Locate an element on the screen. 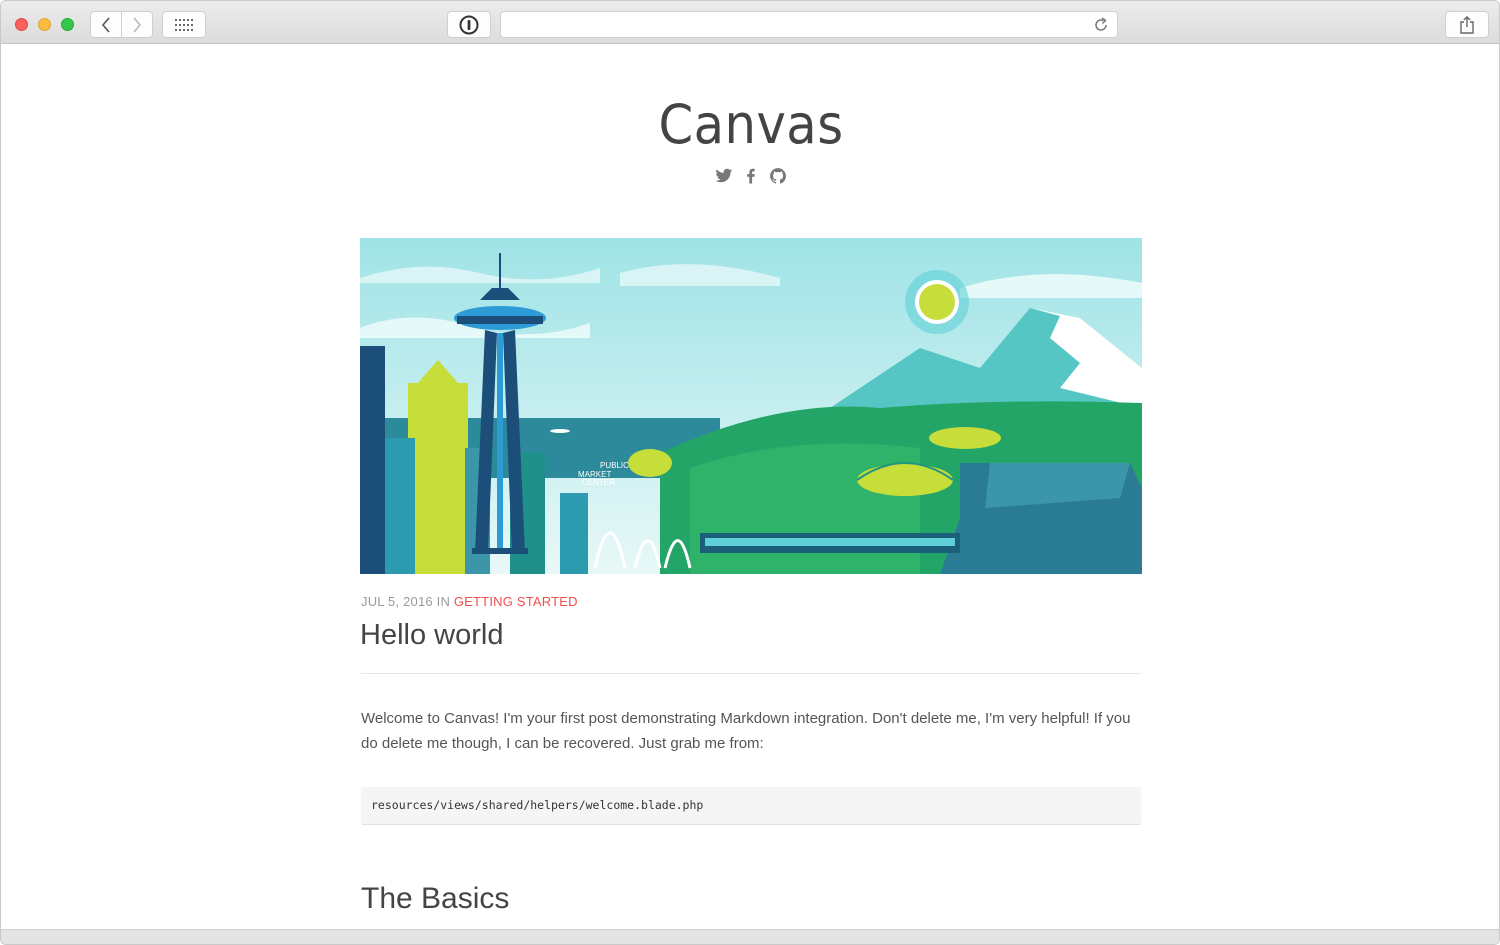 This screenshot has width=1500, height=945. site-title: Canvas is located at coordinates (751, 124).